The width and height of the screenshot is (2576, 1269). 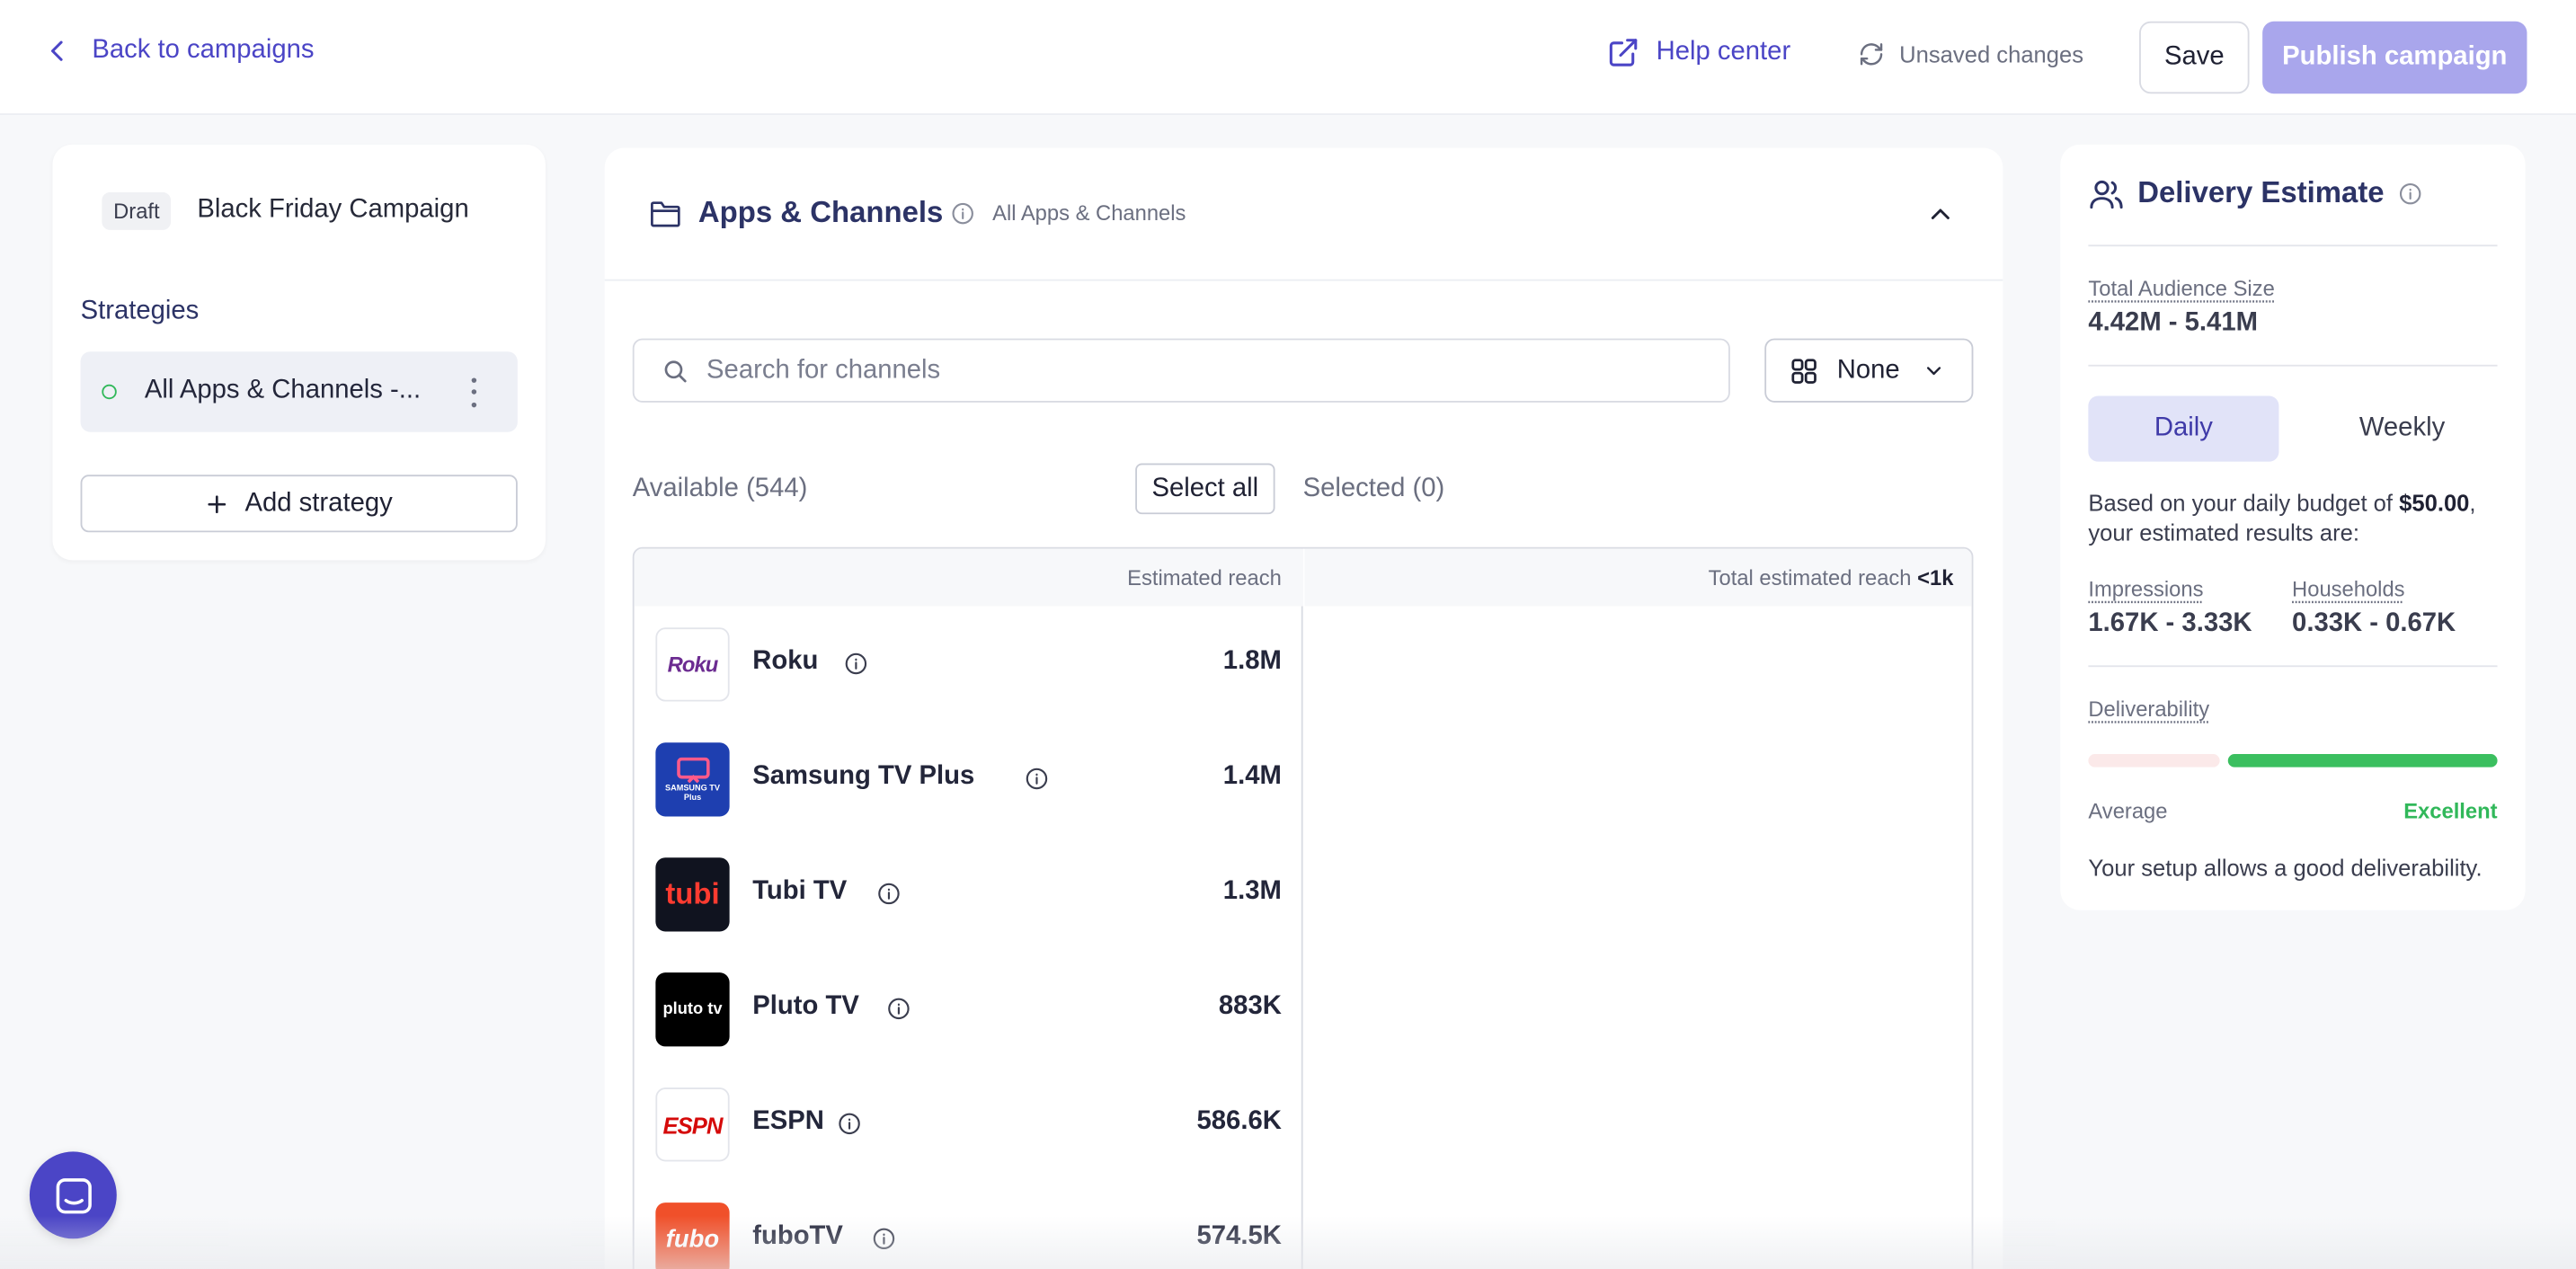 What do you see at coordinates (2128, 810) in the screenshot?
I see `deliverability-low-label: Average` at bounding box center [2128, 810].